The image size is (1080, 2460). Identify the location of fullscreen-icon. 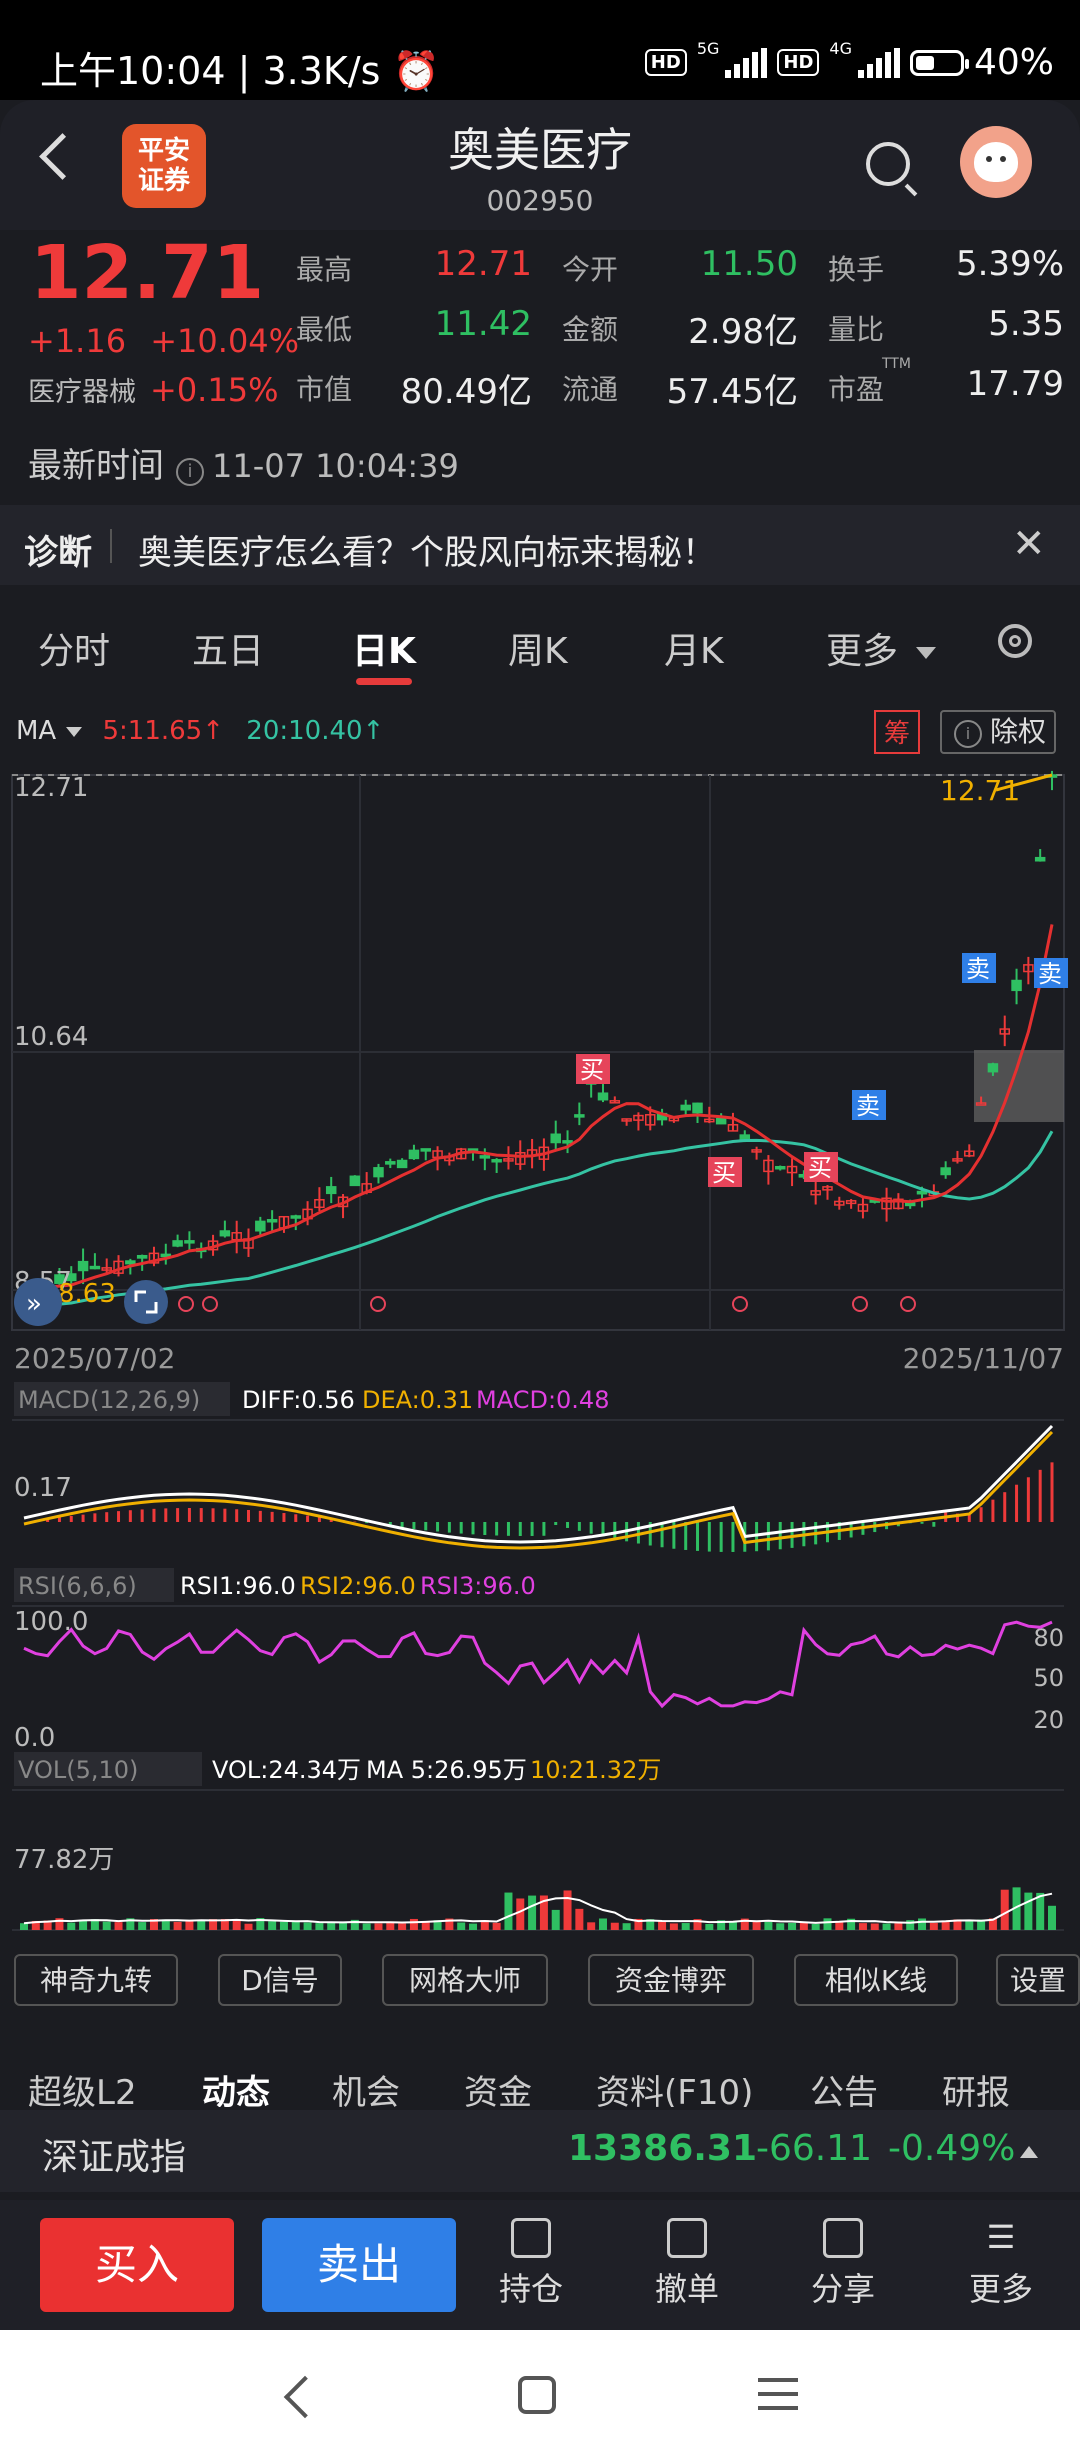
(146, 1302).